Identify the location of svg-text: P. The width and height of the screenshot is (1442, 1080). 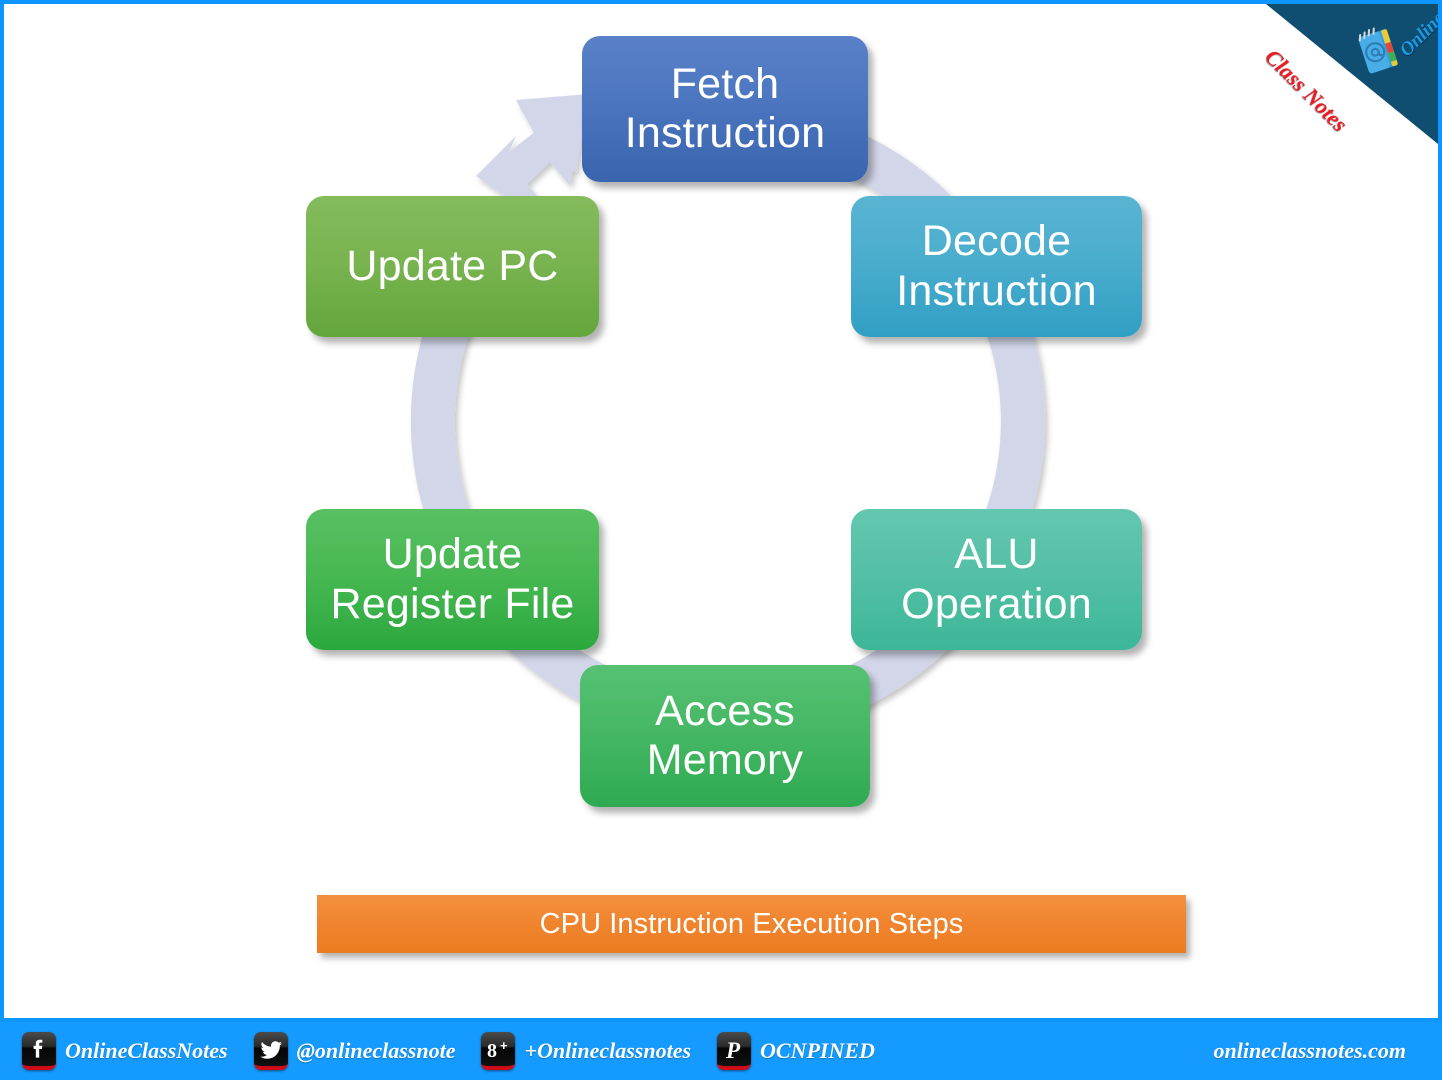
(733, 1050).